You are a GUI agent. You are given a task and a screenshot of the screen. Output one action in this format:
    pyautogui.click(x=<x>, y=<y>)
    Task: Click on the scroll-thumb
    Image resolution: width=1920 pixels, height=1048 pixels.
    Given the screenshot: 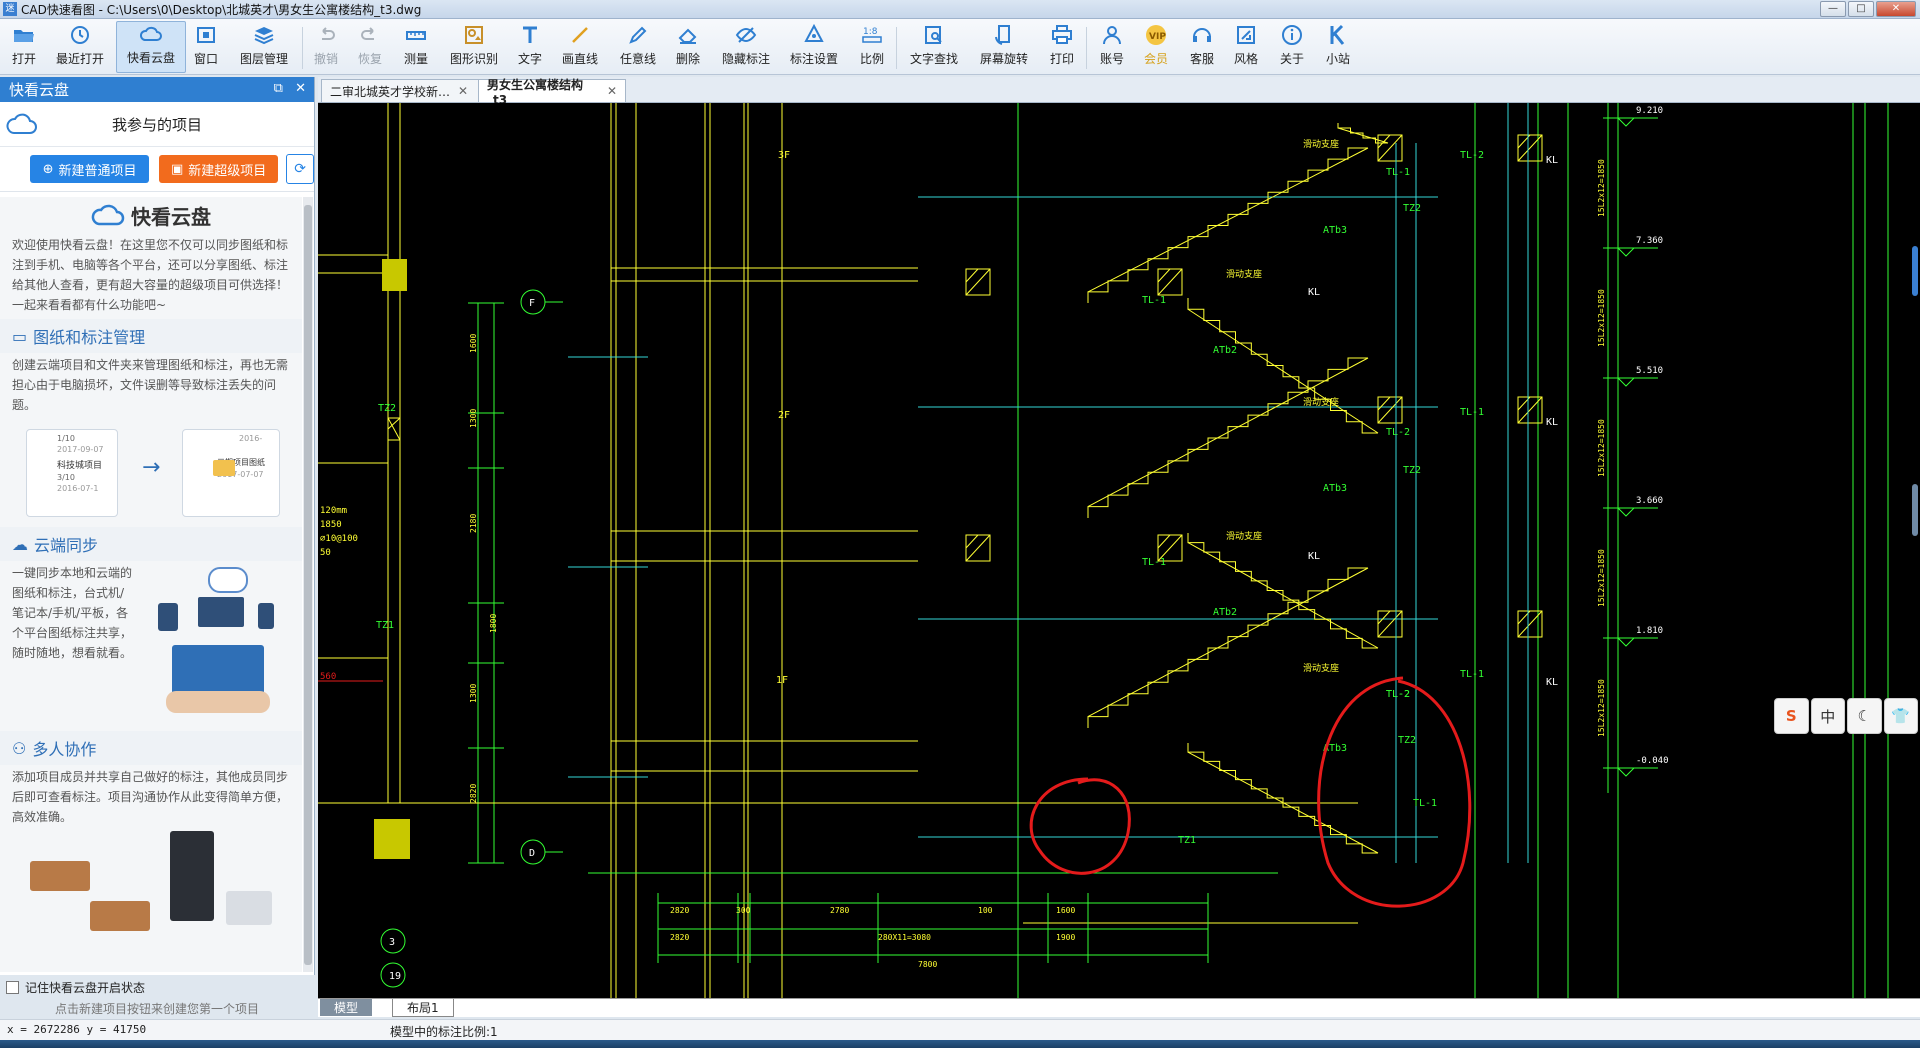 What is the action you would take?
    pyautogui.click(x=308, y=585)
    